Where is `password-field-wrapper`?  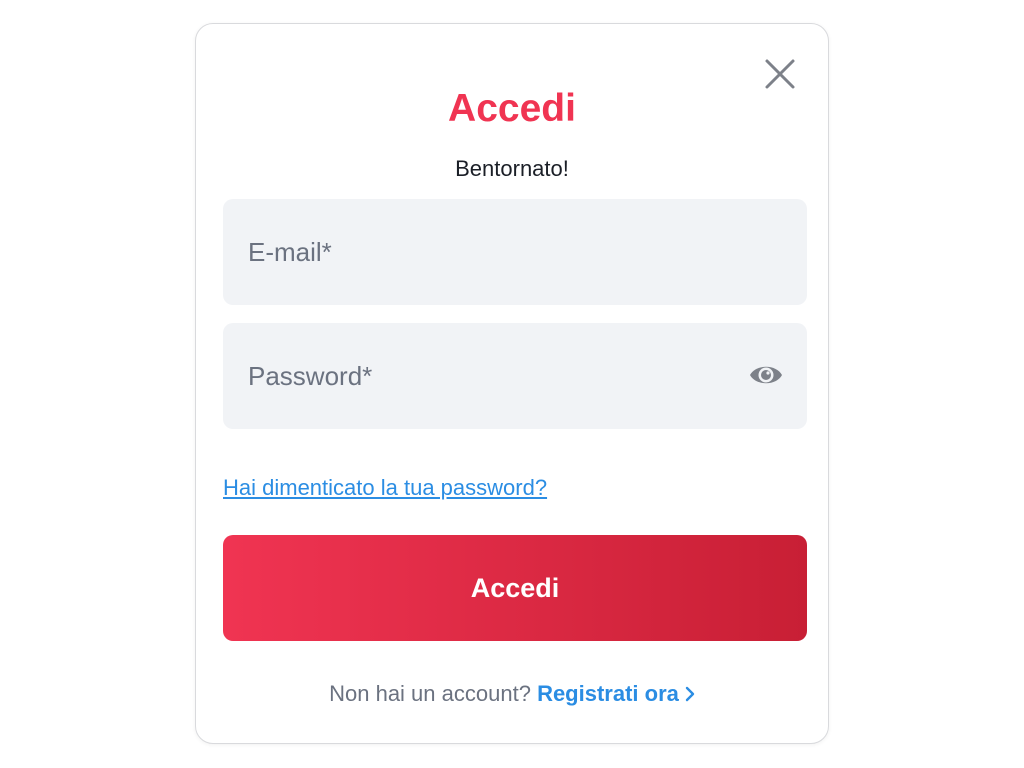 password-field-wrapper is located at coordinates (515, 376).